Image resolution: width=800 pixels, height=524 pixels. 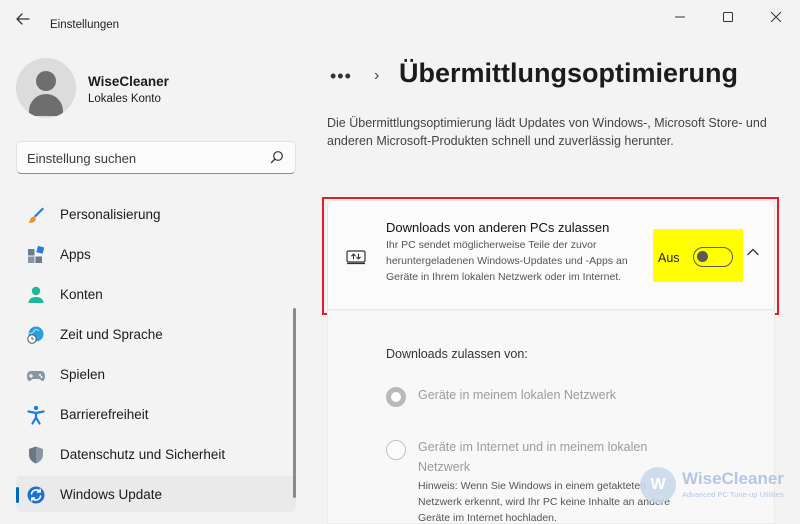 What do you see at coordinates (36, 215) in the screenshot?
I see `brush-icon` at bounding box center [36, 215].